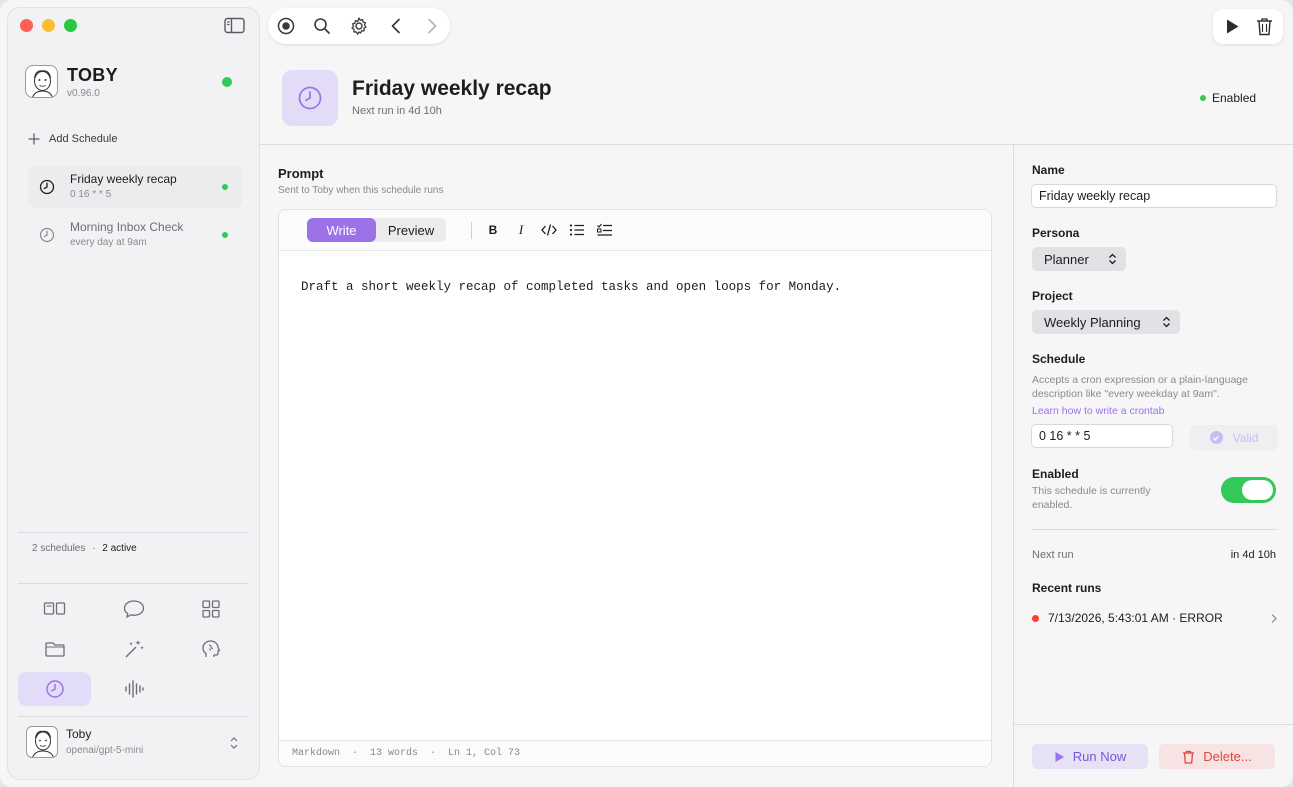 The height and width of the screenshot is (787, 1293). What do you see at coordinates (1232, 26) in the screenshot?
I see `play-icon` at bounding box center [1232, 26].